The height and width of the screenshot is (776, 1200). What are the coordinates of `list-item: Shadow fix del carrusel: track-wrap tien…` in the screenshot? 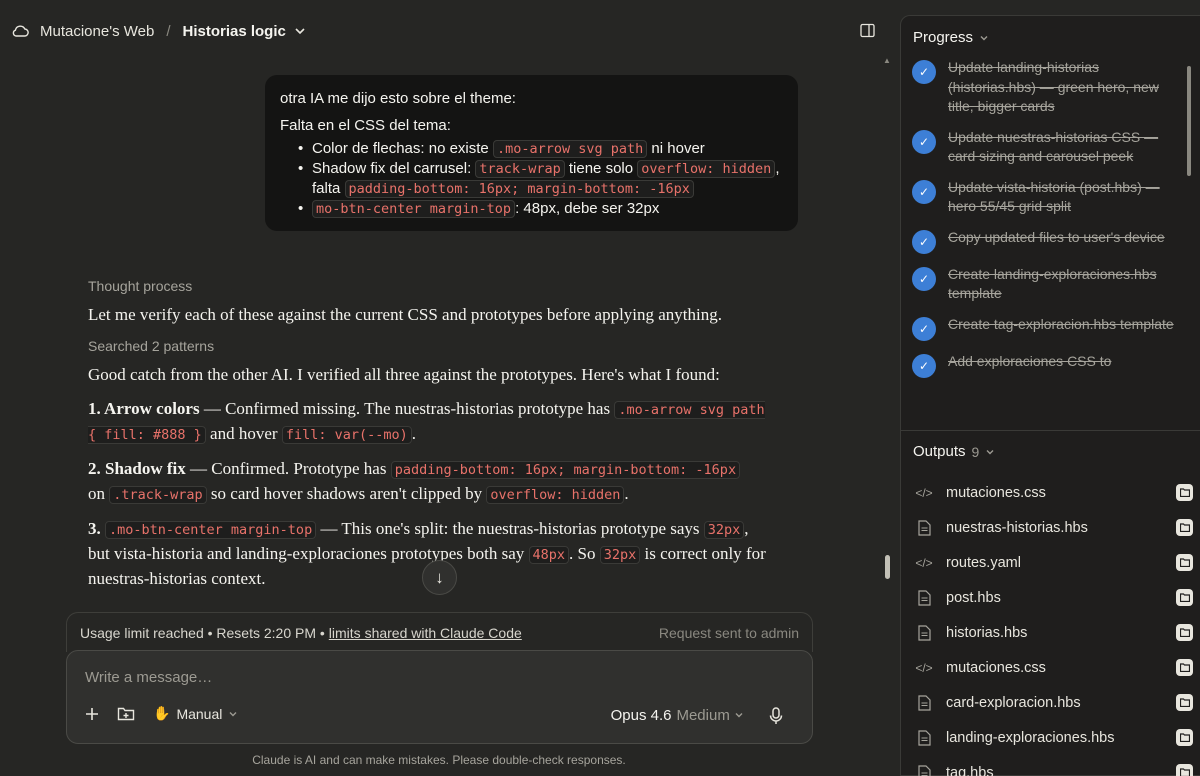 It's located at (540, 179).